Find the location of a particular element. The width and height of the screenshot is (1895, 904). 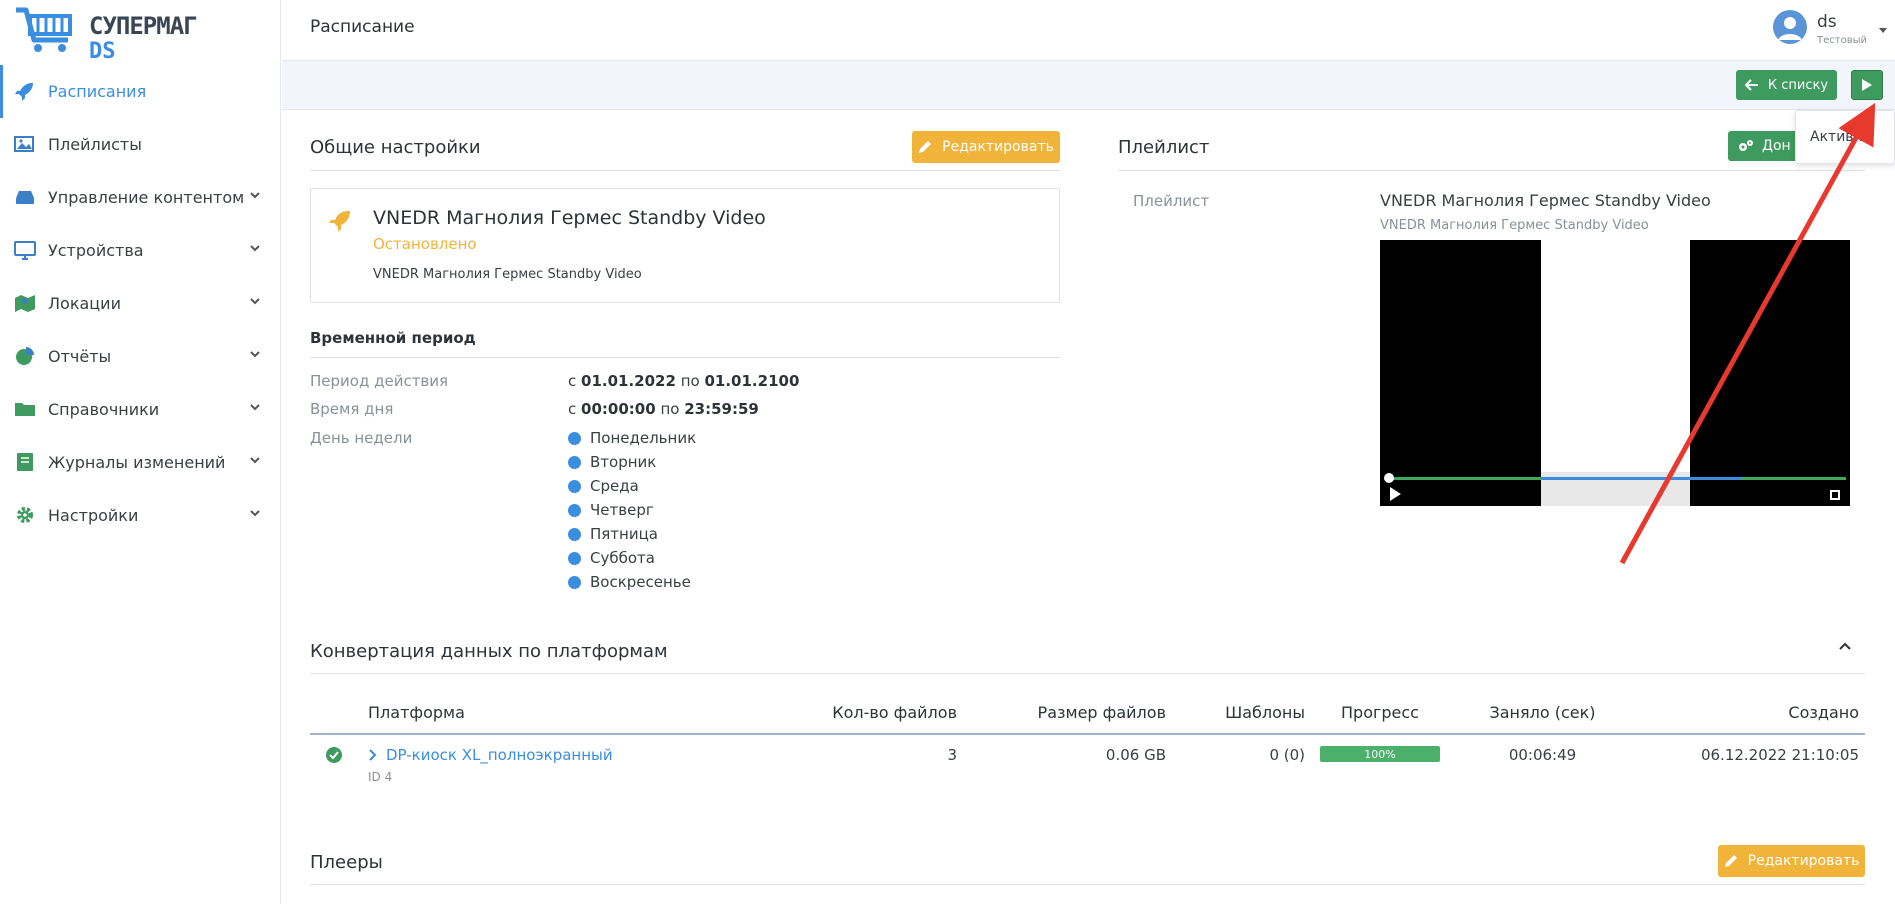

sidebar-item-changelogs: Журналы изменений is located at coordinates (140, 462).